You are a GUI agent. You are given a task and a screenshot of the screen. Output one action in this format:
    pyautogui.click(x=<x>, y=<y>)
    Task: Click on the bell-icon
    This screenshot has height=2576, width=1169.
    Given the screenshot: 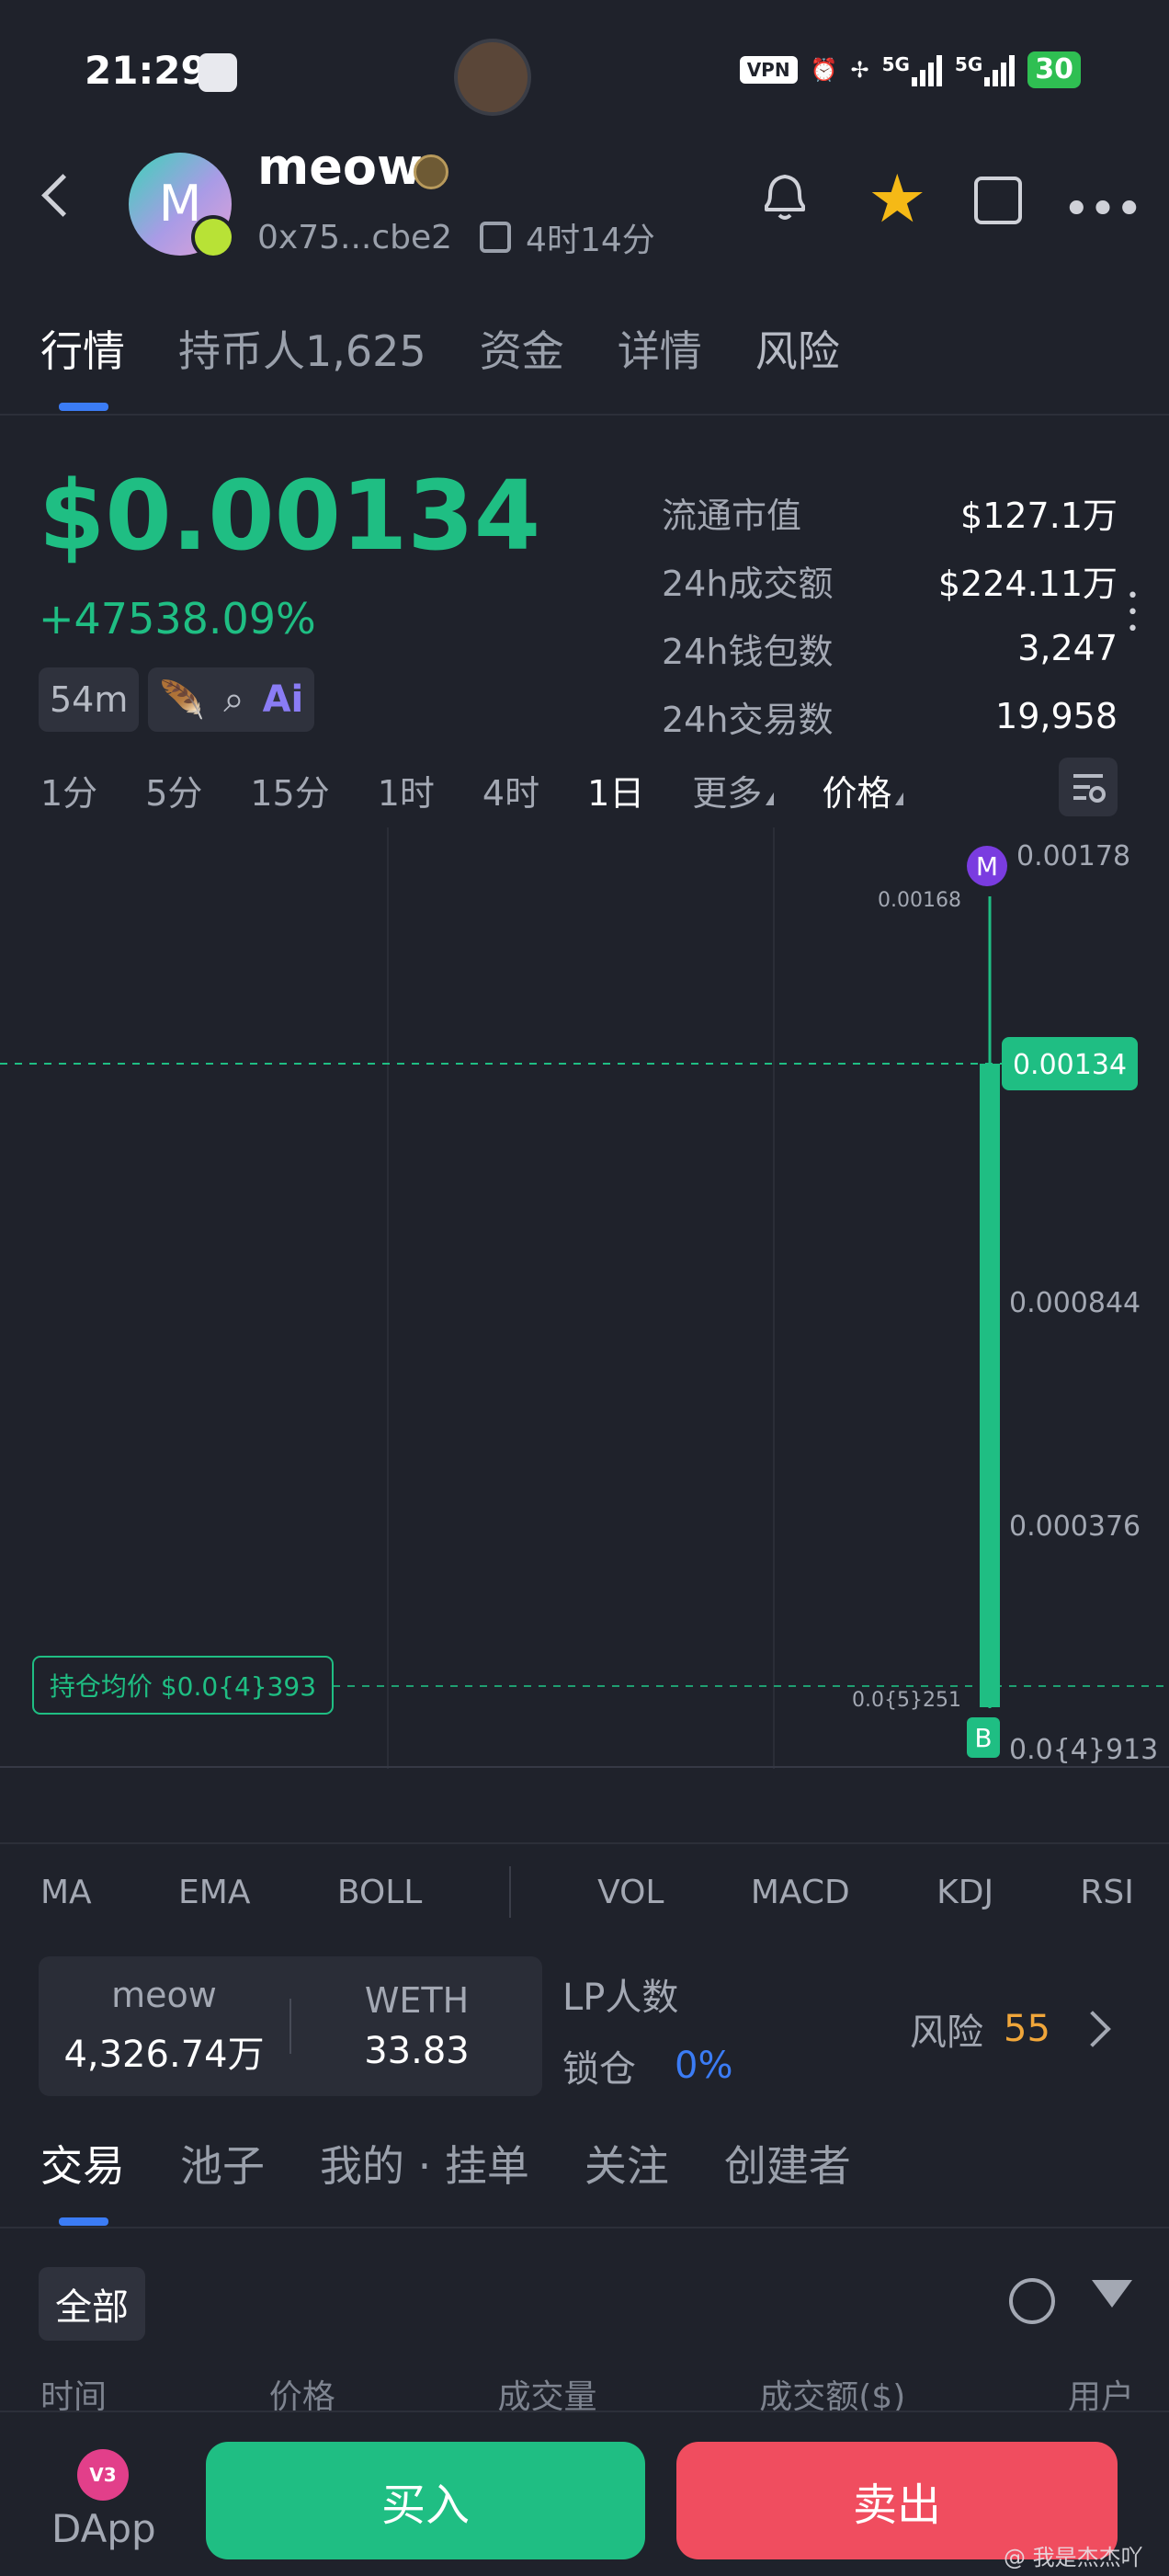 What is the action you would take?
    pyautogui.click(x=785, y=196)
    